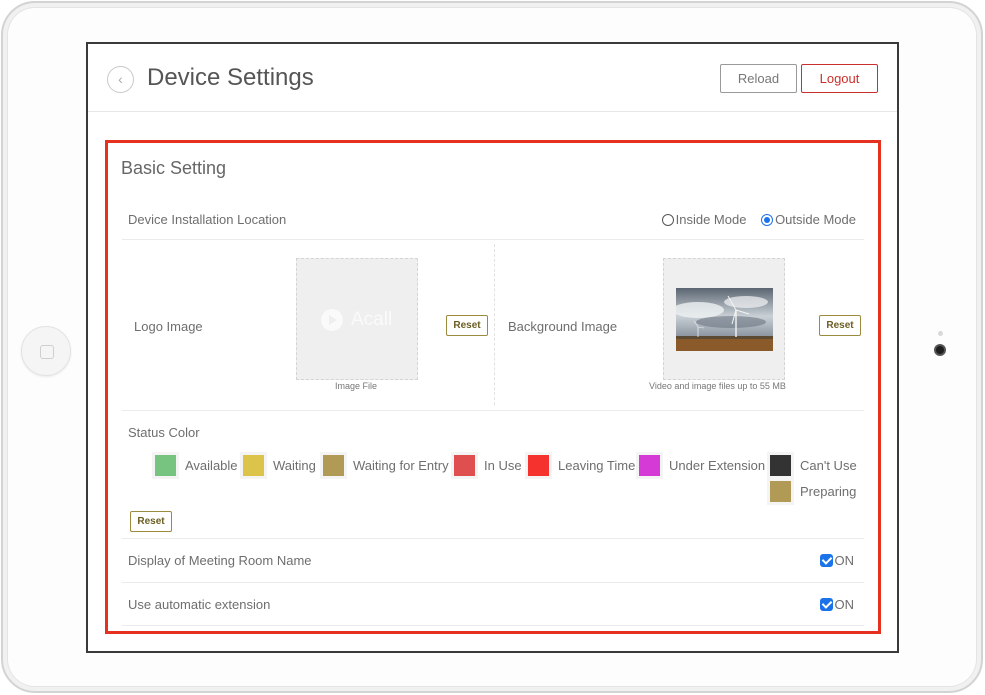 The image size is (985, 695). Describe the element at coordinates (581, 465) in the screenshot. I see `status-leaving-time: Leaving Time` at that location.